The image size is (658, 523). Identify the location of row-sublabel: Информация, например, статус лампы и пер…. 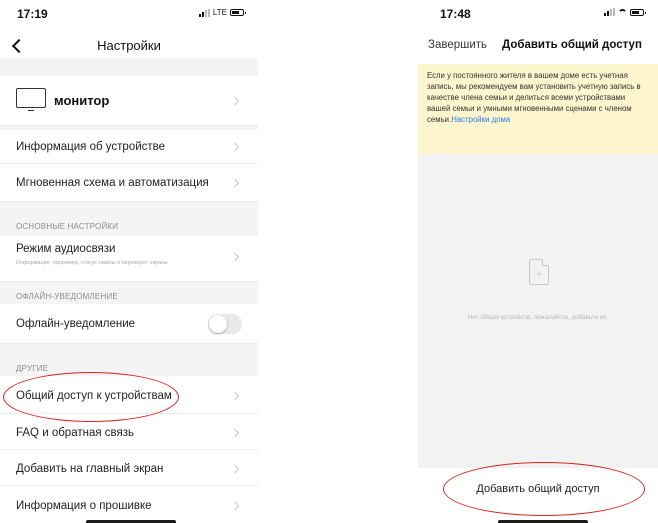
(92, 263).